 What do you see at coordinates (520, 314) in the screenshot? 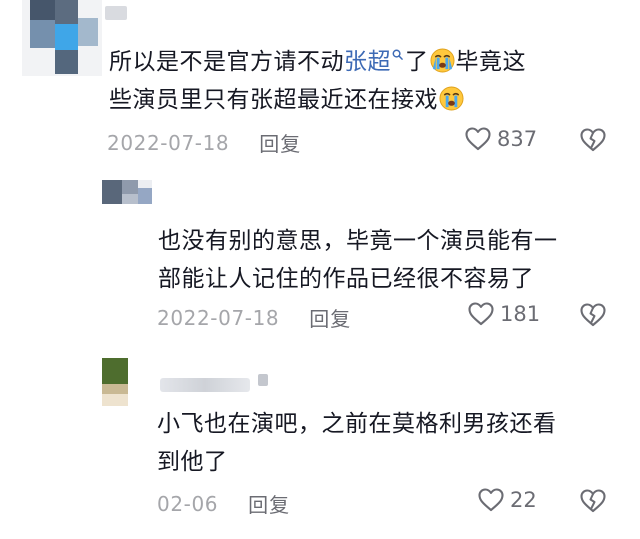
I see `like-count: 181` at bounding box center [520, 314].